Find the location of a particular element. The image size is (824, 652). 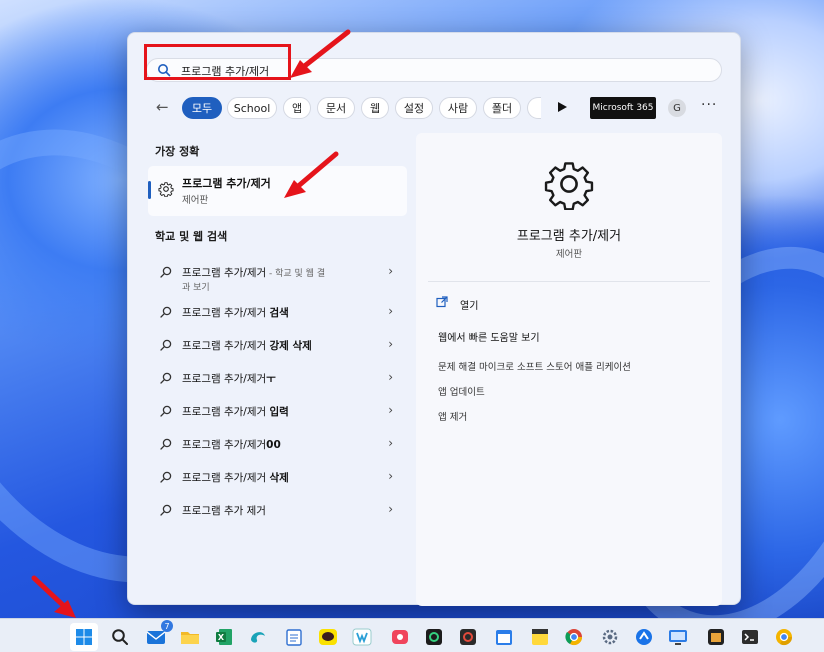

taskbar: 7 X is located at coordinates (412, 635).